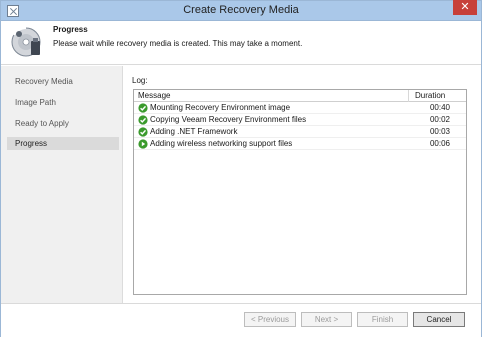 The image size is (482, 338). Describe the element at coordinates (63, 81) in the screenshot. I see `sidebar-item-recovery-media: Recovery Media` at that location.